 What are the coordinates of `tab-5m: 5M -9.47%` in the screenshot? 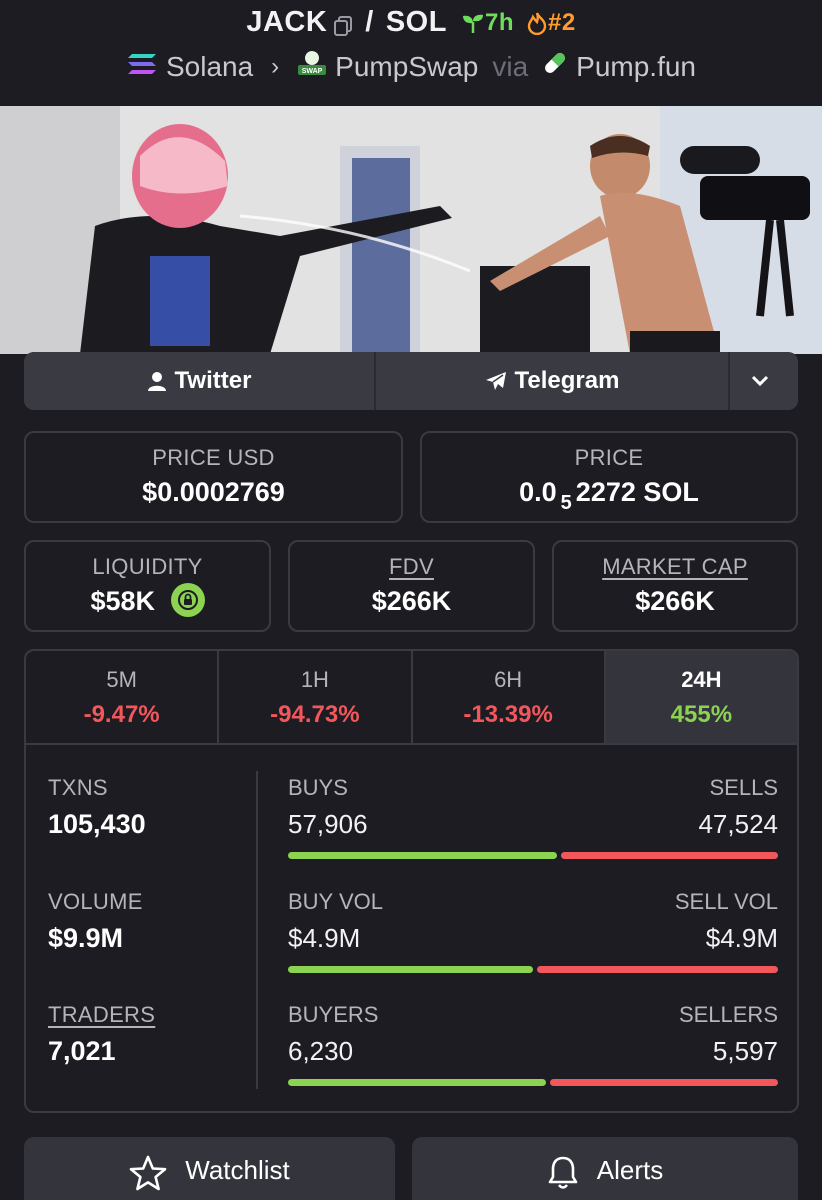 It's located at (123, 697).